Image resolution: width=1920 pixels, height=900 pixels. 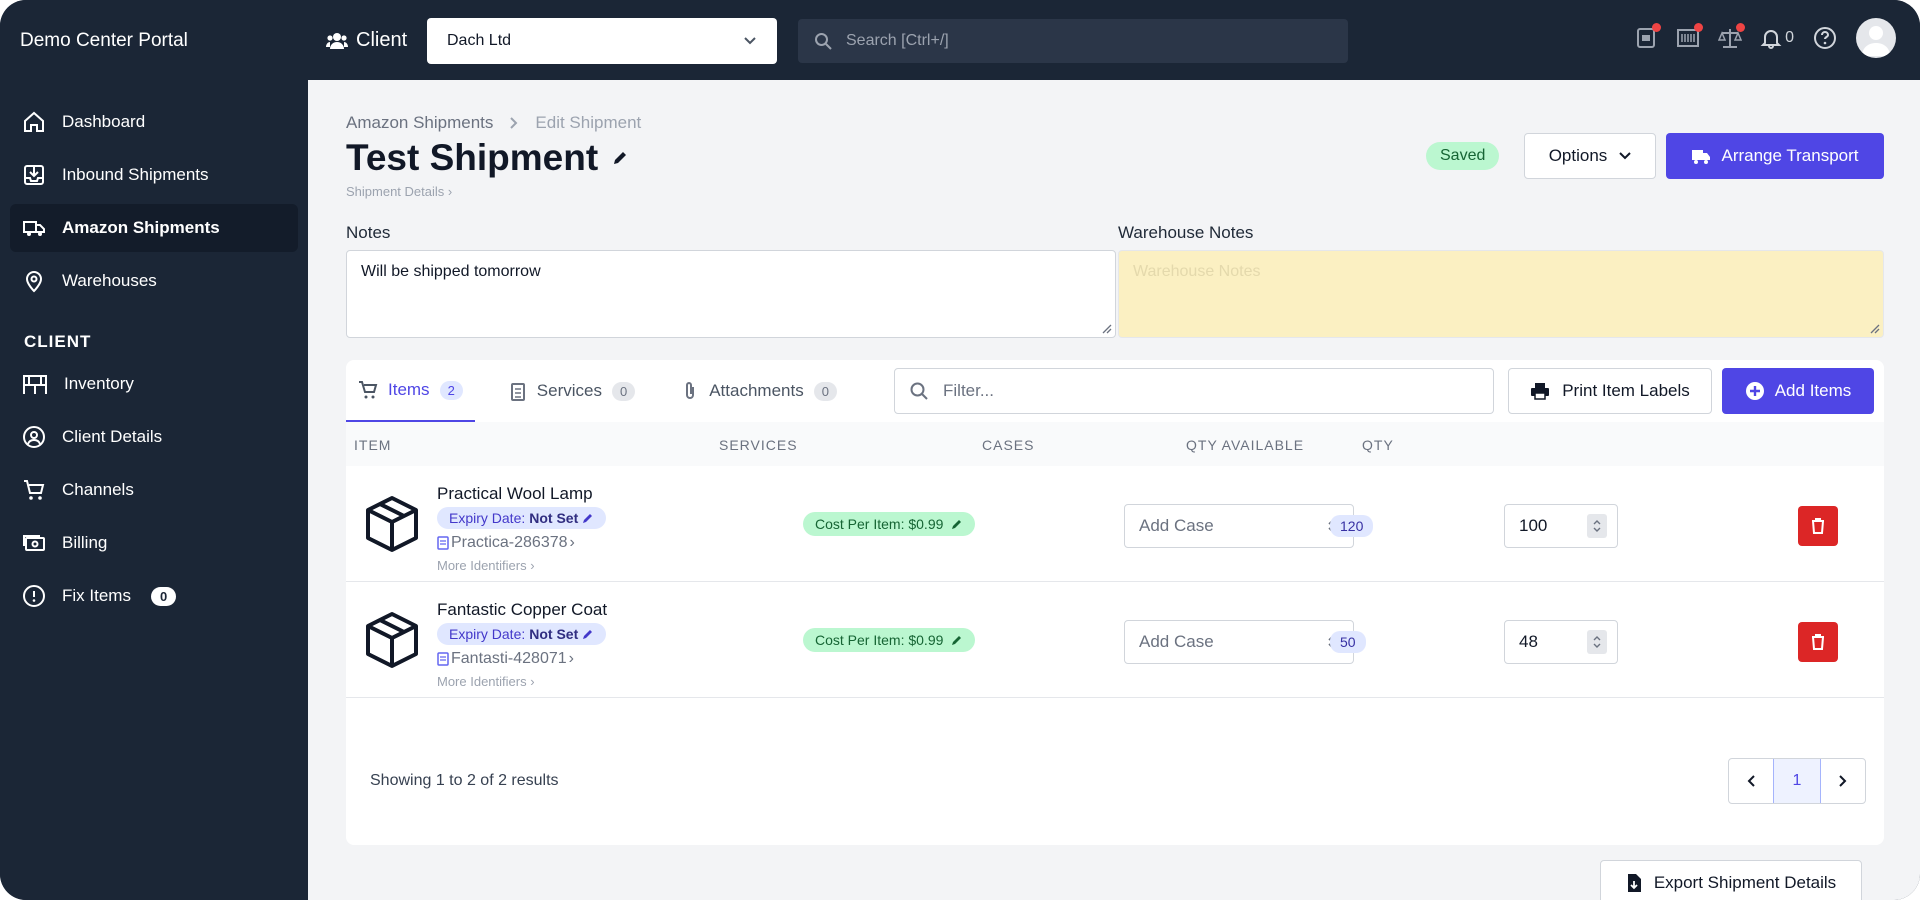 What do you see at coordinates (135, 174) in the screenshot?
I see `sidebar-item-label: Inbound Shipments` at bounding box center [135, 174].